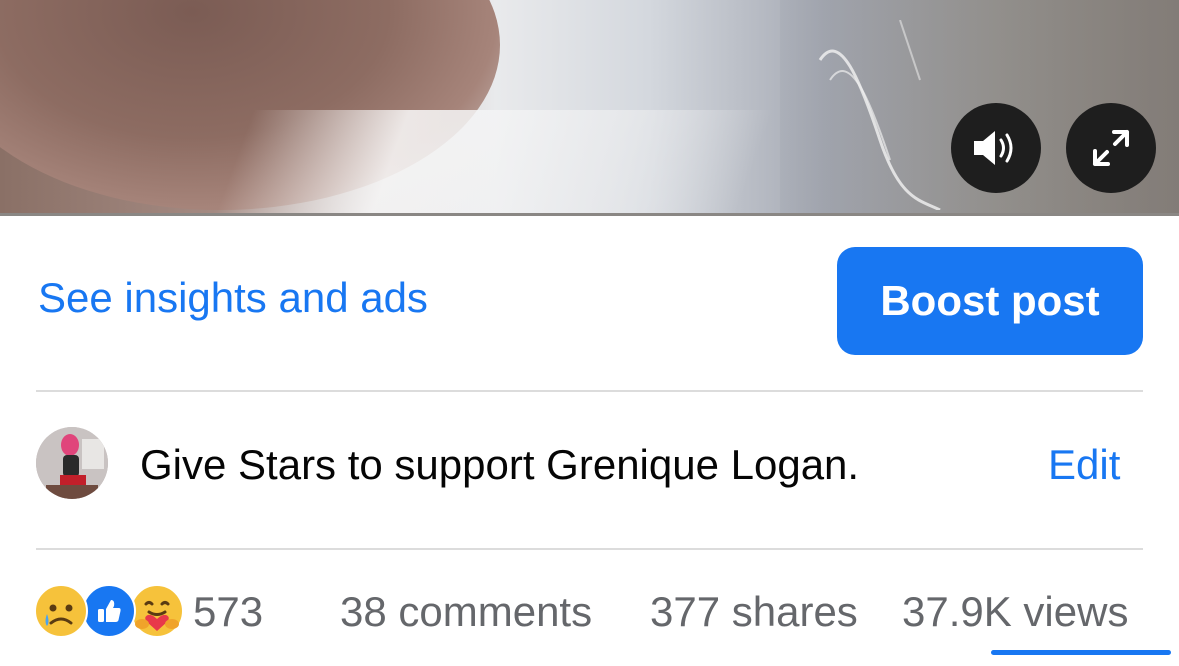 The width and height of the screenshot is (1179, 666). I want to click on like-reaction-icon, so click(109, 611).